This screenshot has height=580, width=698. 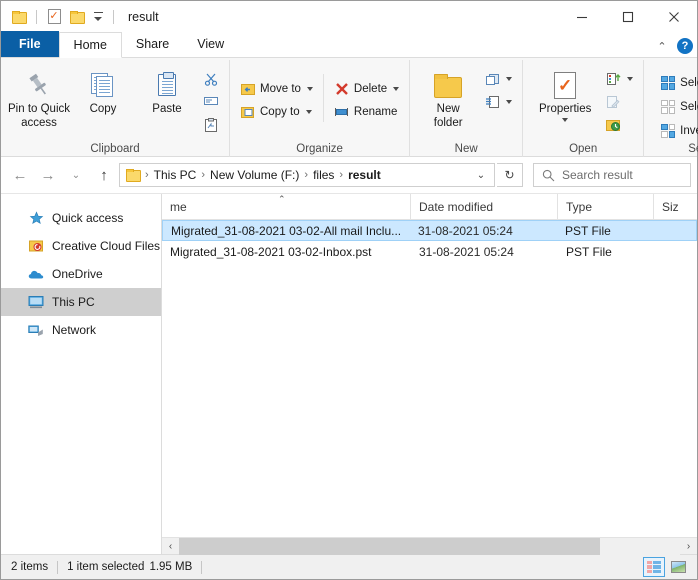 I want to click on pin-to-quick-access-button: Pin to Quick access, so click(x=39, y=97).